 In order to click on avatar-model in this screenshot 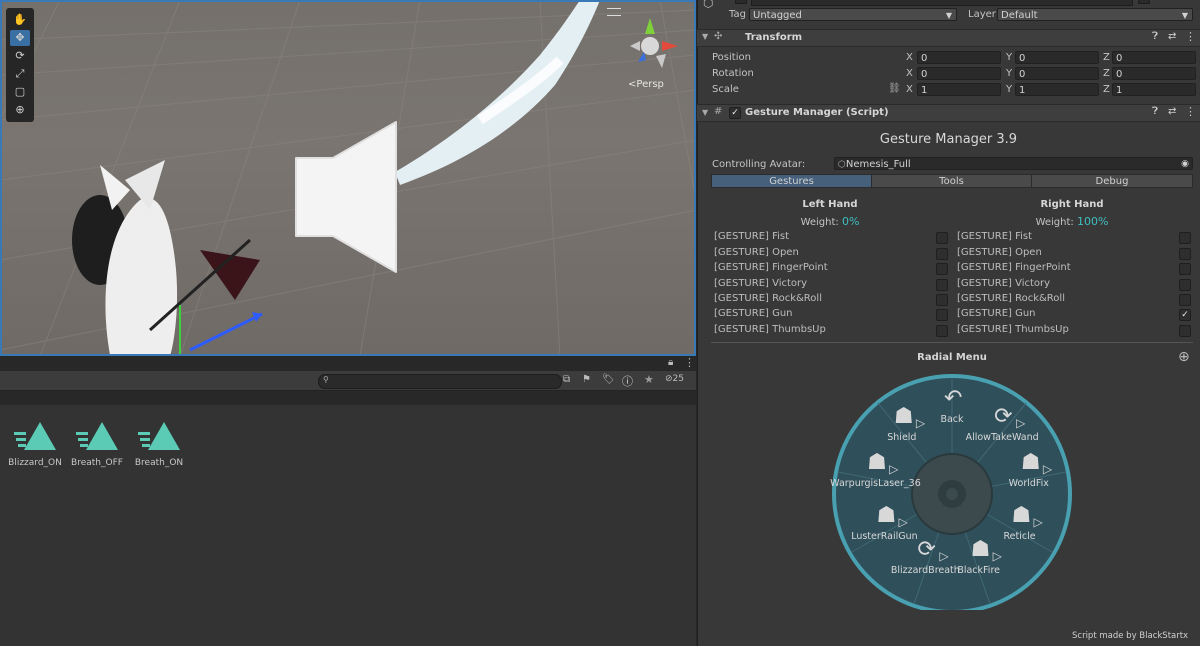, I will do `click(167, 258)`.